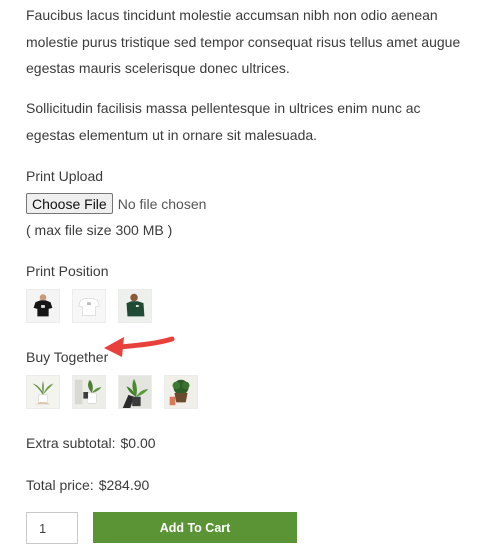 The image size is (478, 551). I want to click on tshirt-white-icon, so click(89, 306).